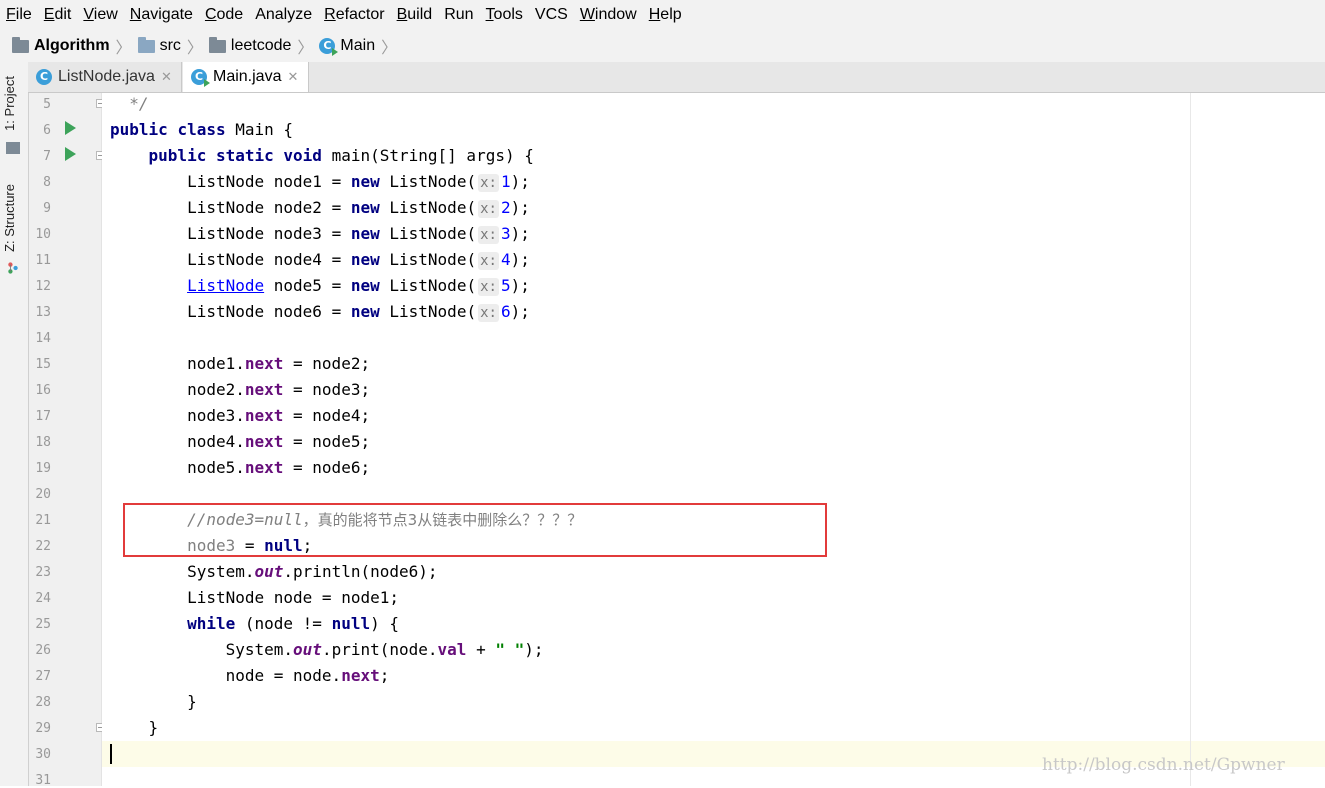 The height and width of the screenshot is (788, 1325). Describe the element at coordinates (504, 15) in the screenshot. I see `menu-tools: Tools` at that location.